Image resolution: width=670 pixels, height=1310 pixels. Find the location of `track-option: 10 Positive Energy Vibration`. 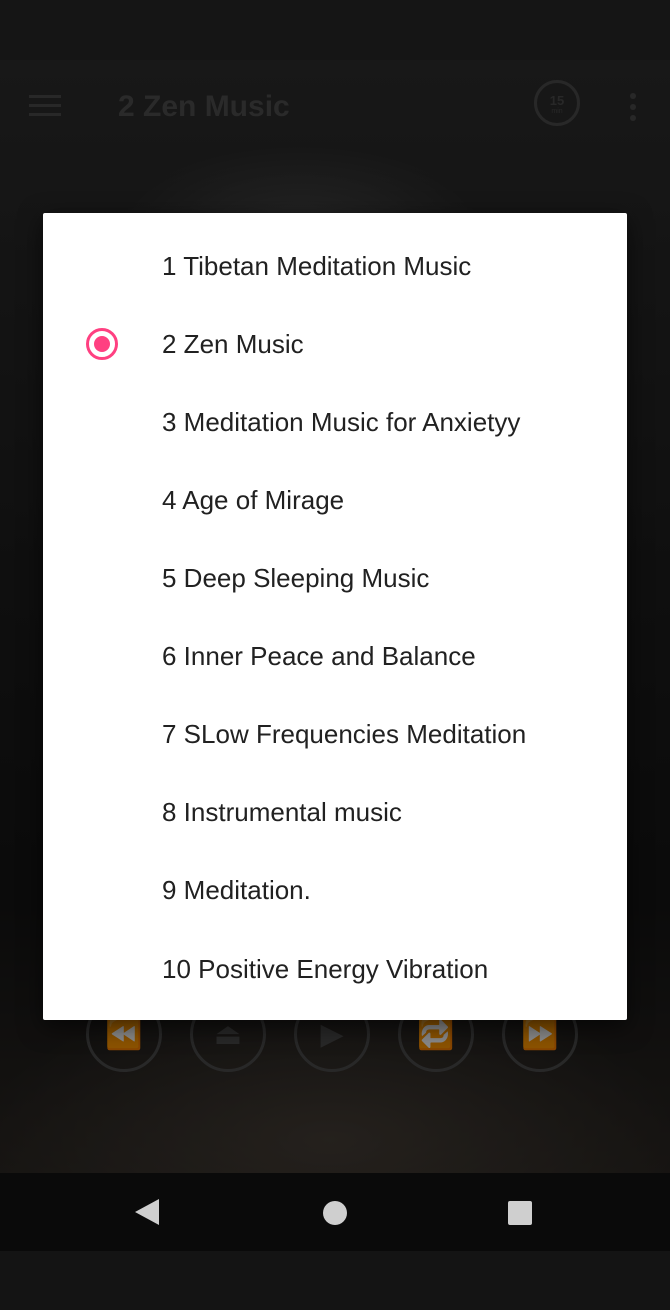

track-option: 10 Positive Energy Vibration is located at coordinates (335, 969).